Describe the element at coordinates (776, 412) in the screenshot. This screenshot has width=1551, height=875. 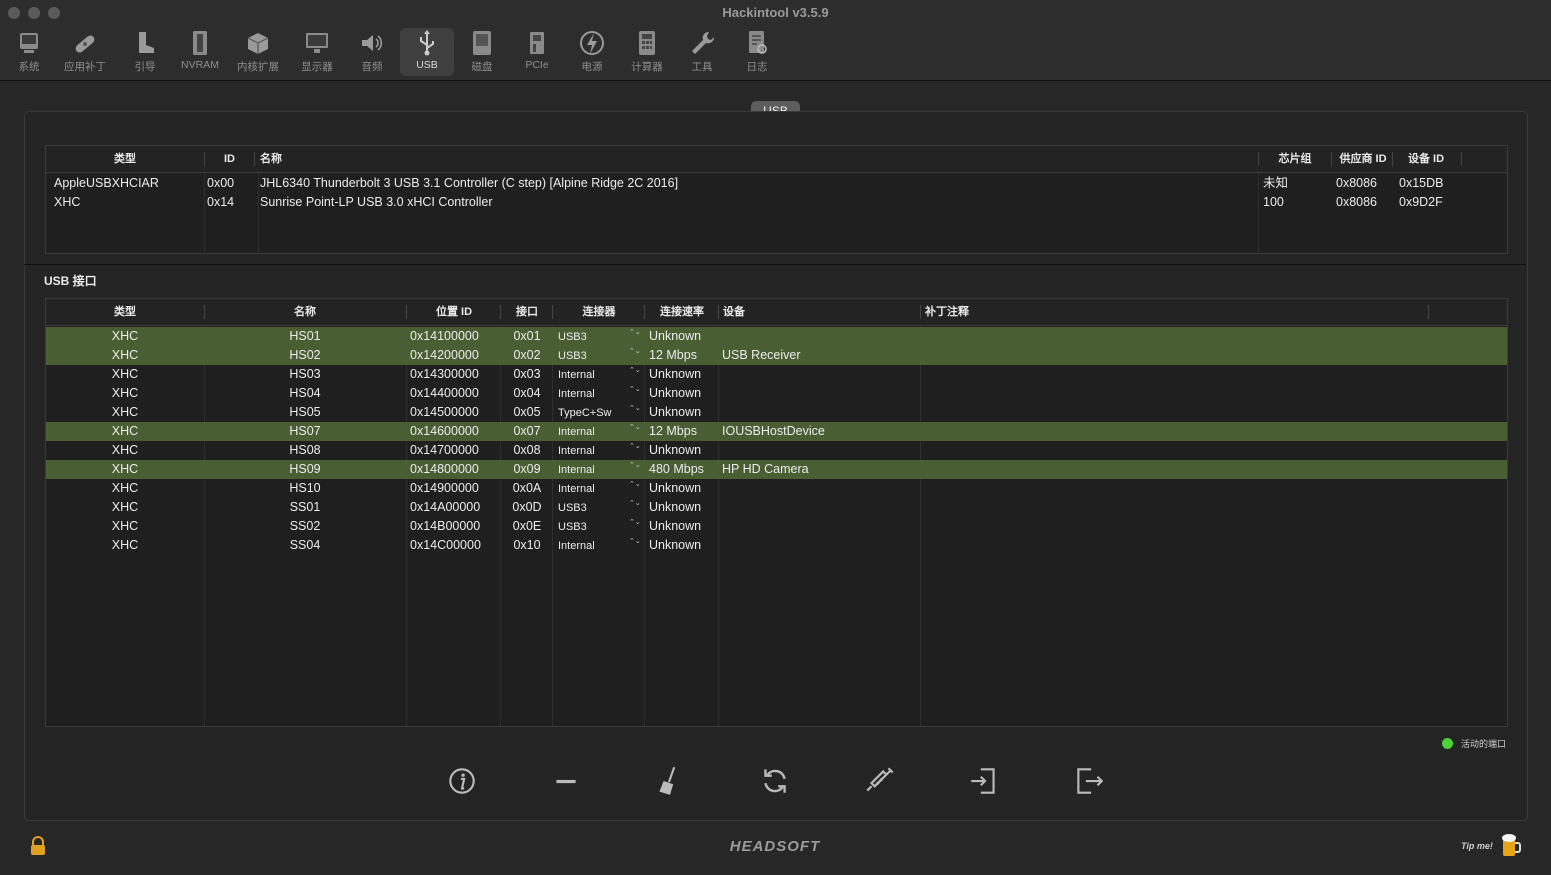
I see `port-row: XHC HS05 0x14500000 0x05 TypeC+Sw Unknown ⌃⌄` at that location.